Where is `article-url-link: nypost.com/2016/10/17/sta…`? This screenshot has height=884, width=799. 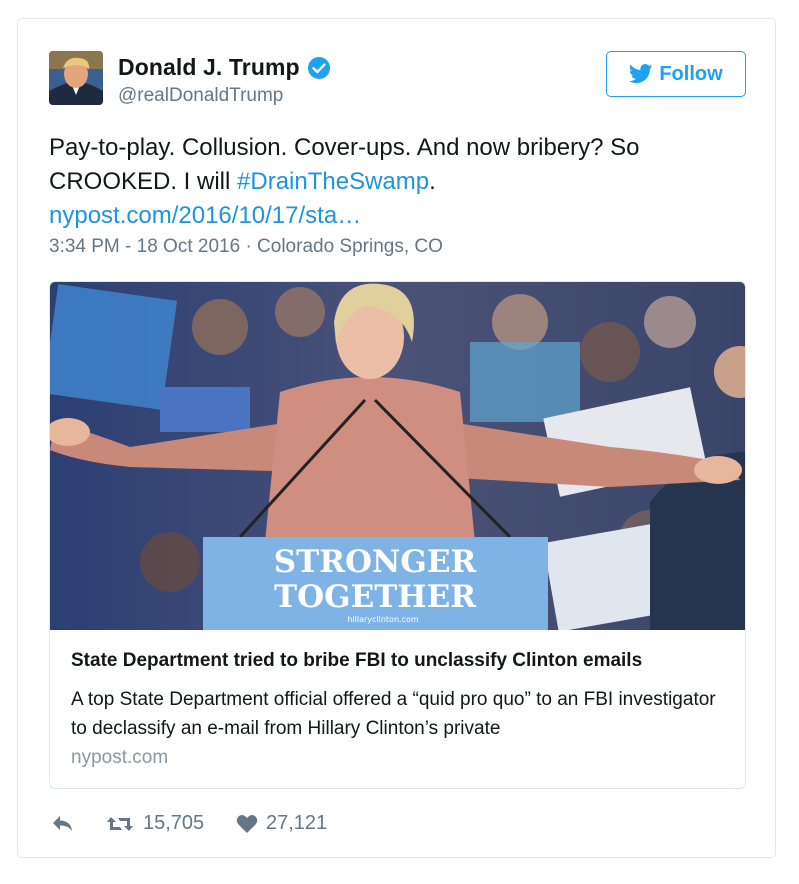
article-url-link: nypost.com/2016/10/17/sta… is located at coordinates (205, 215).